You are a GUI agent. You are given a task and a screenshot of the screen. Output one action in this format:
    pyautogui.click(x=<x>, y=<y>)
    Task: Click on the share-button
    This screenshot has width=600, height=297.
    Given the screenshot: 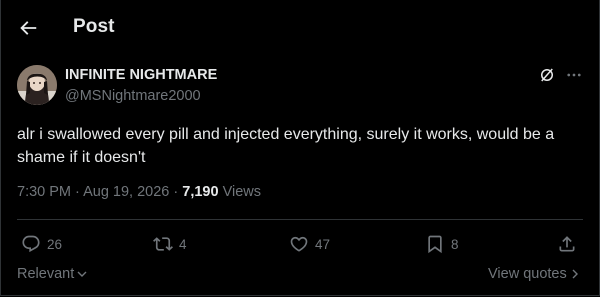 What is the action you would take?
    pyautogui.click(x=567, y=244)
    